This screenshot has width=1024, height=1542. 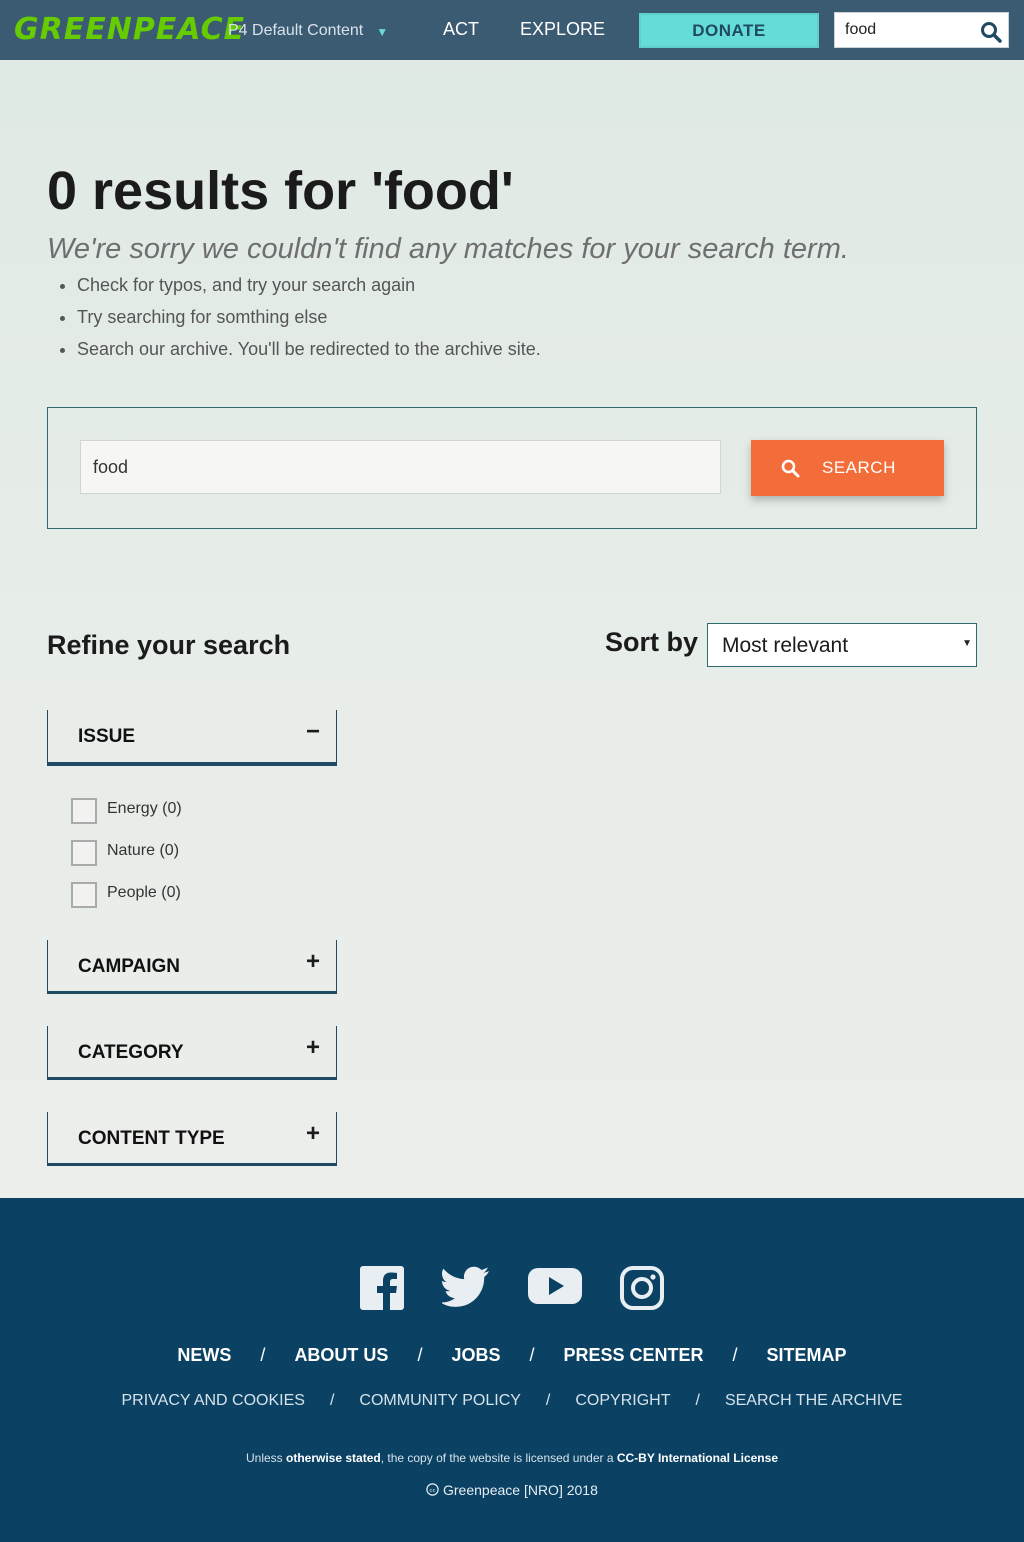 What do you see at coordinates (807, 1355) in the screenshot?
I see `footer-link-sitemap: SITEMAP` at bounding box center [807, 1355].